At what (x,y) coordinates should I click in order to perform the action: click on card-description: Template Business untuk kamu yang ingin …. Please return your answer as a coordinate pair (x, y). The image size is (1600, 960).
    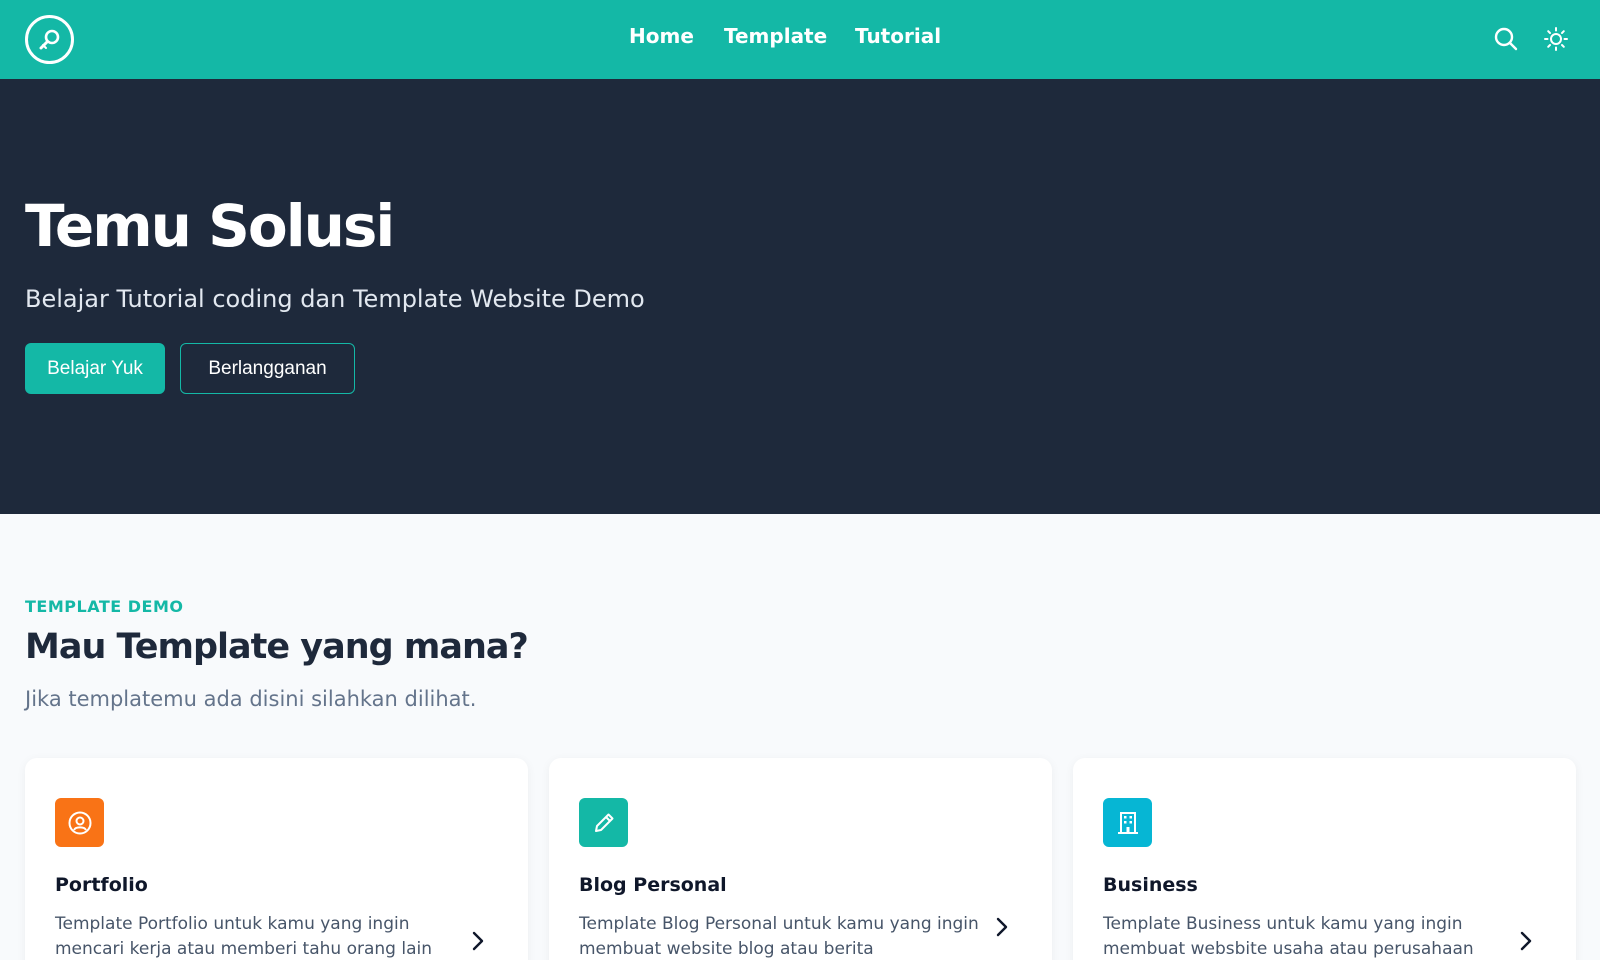
    Looking at the image, I should click on (1288, 936).